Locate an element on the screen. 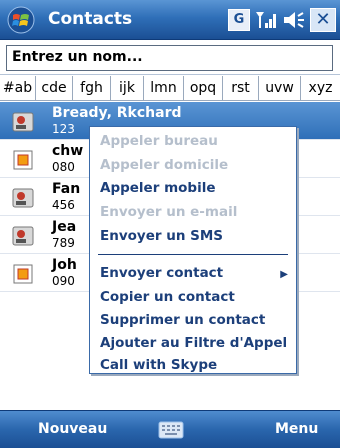 The width and height of the screenshot is (340, 448). alphabet-tabs: #ab cde fgh ijk lmn opq rst uvw xyz is located at coordinates (170, 88).